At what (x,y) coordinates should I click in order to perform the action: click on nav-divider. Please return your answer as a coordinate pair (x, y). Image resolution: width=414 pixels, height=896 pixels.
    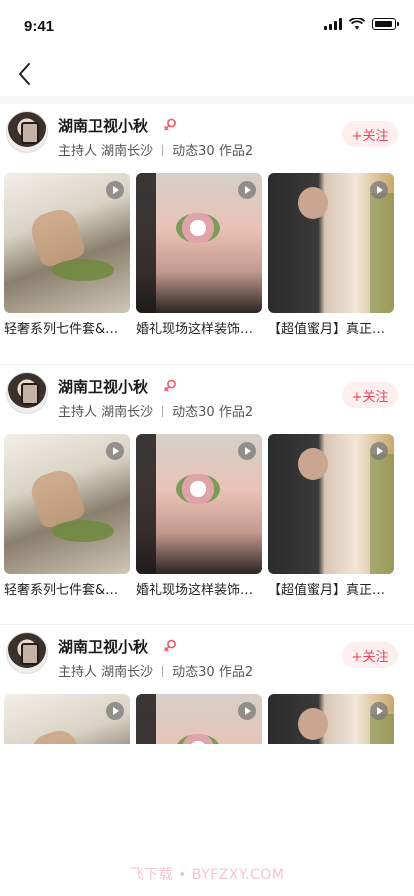
    Looking at the image, I should click on (207, 100).